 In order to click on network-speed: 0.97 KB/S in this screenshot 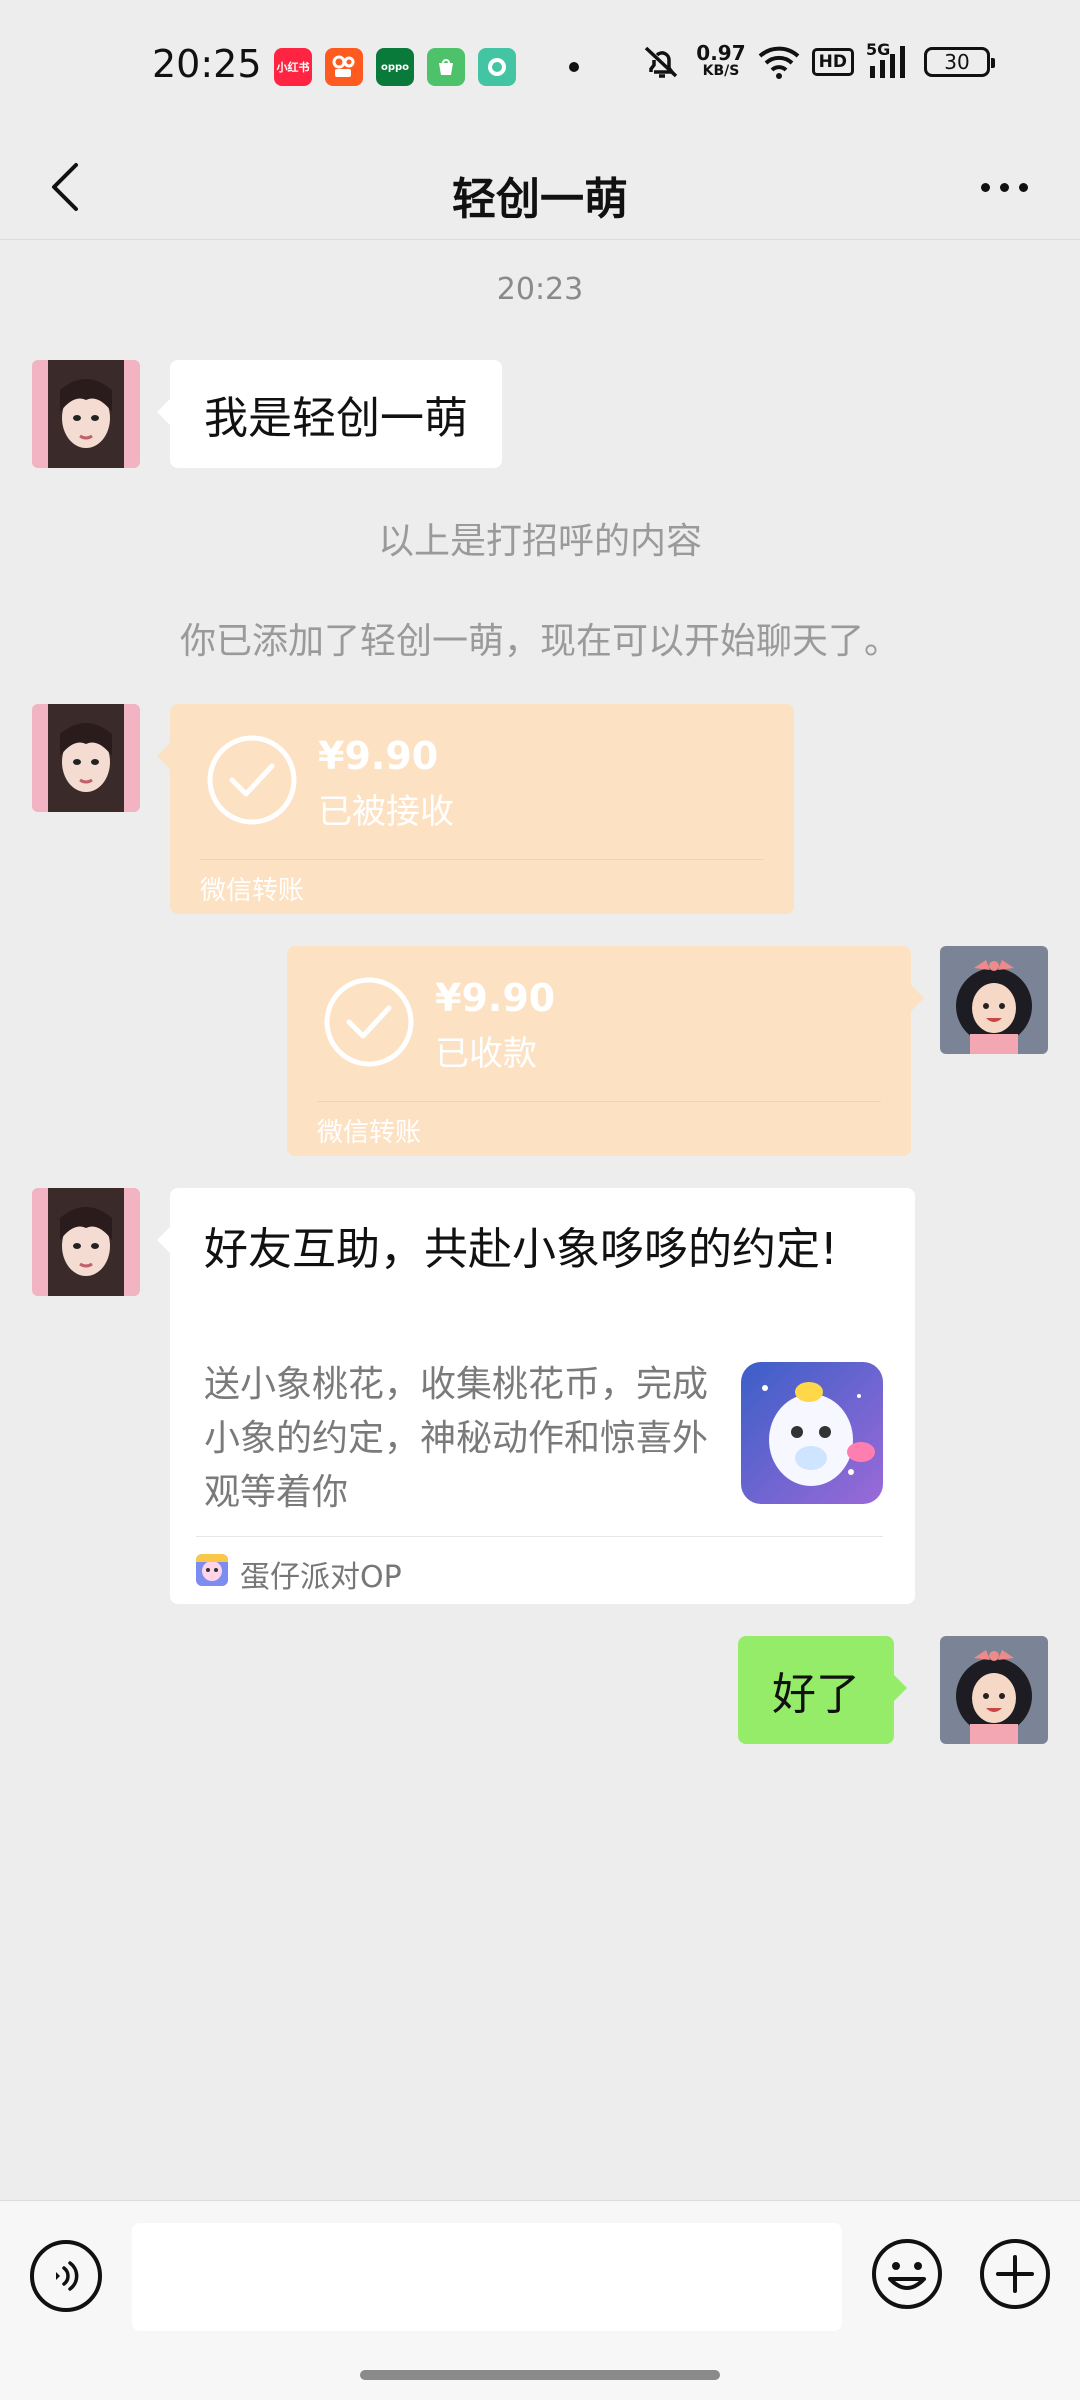, I will do `click(721, 60)`.